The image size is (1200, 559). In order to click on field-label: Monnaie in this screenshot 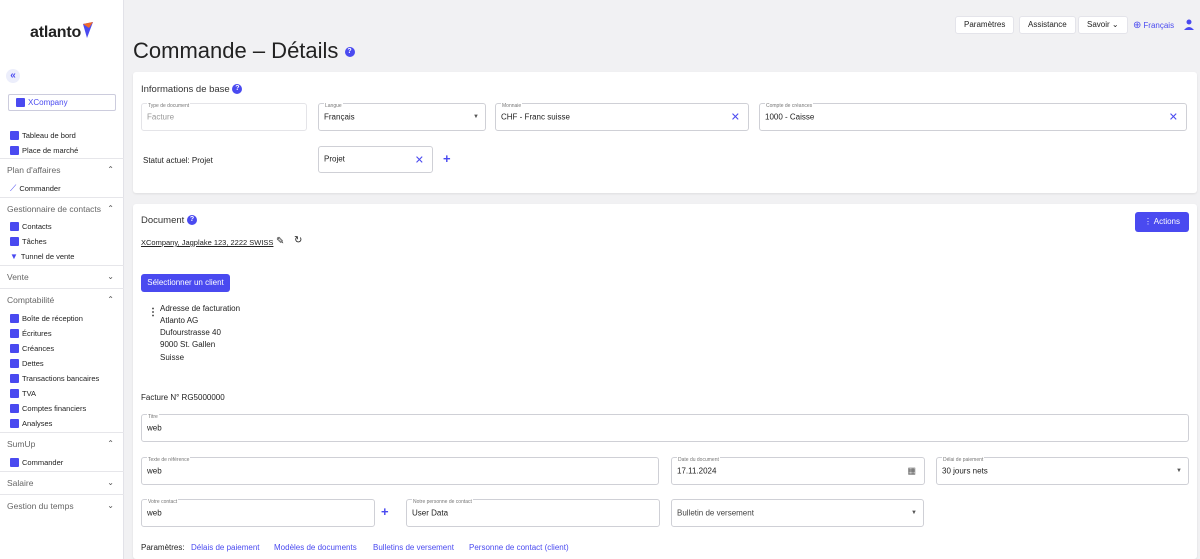, I will do `click(512, 106)`.